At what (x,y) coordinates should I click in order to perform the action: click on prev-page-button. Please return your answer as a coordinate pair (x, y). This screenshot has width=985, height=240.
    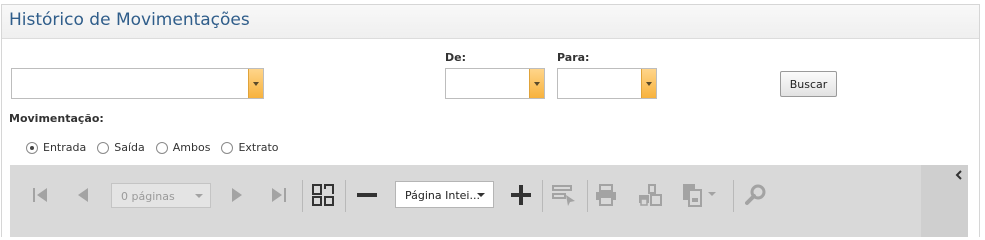
    Looking at the image, I should click on (83, 195).